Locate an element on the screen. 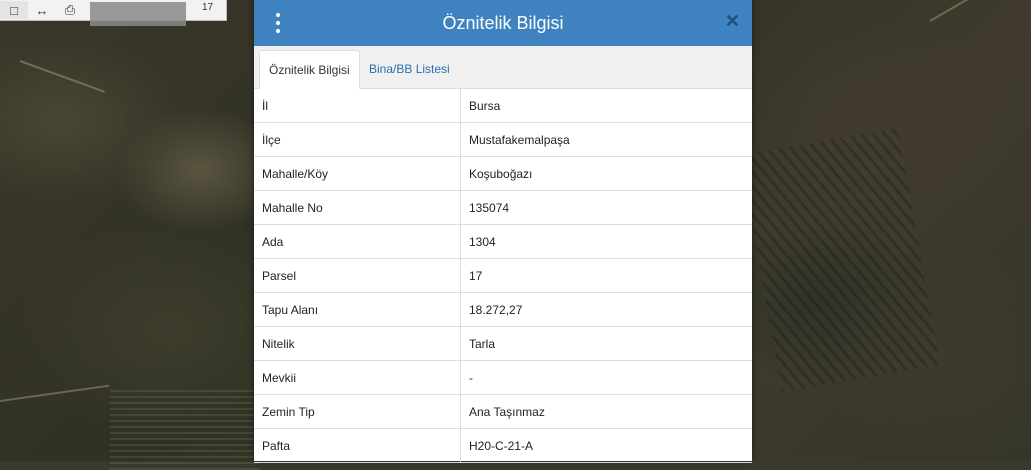  table-row: Parsel17 is located at coordinates (503, 276).